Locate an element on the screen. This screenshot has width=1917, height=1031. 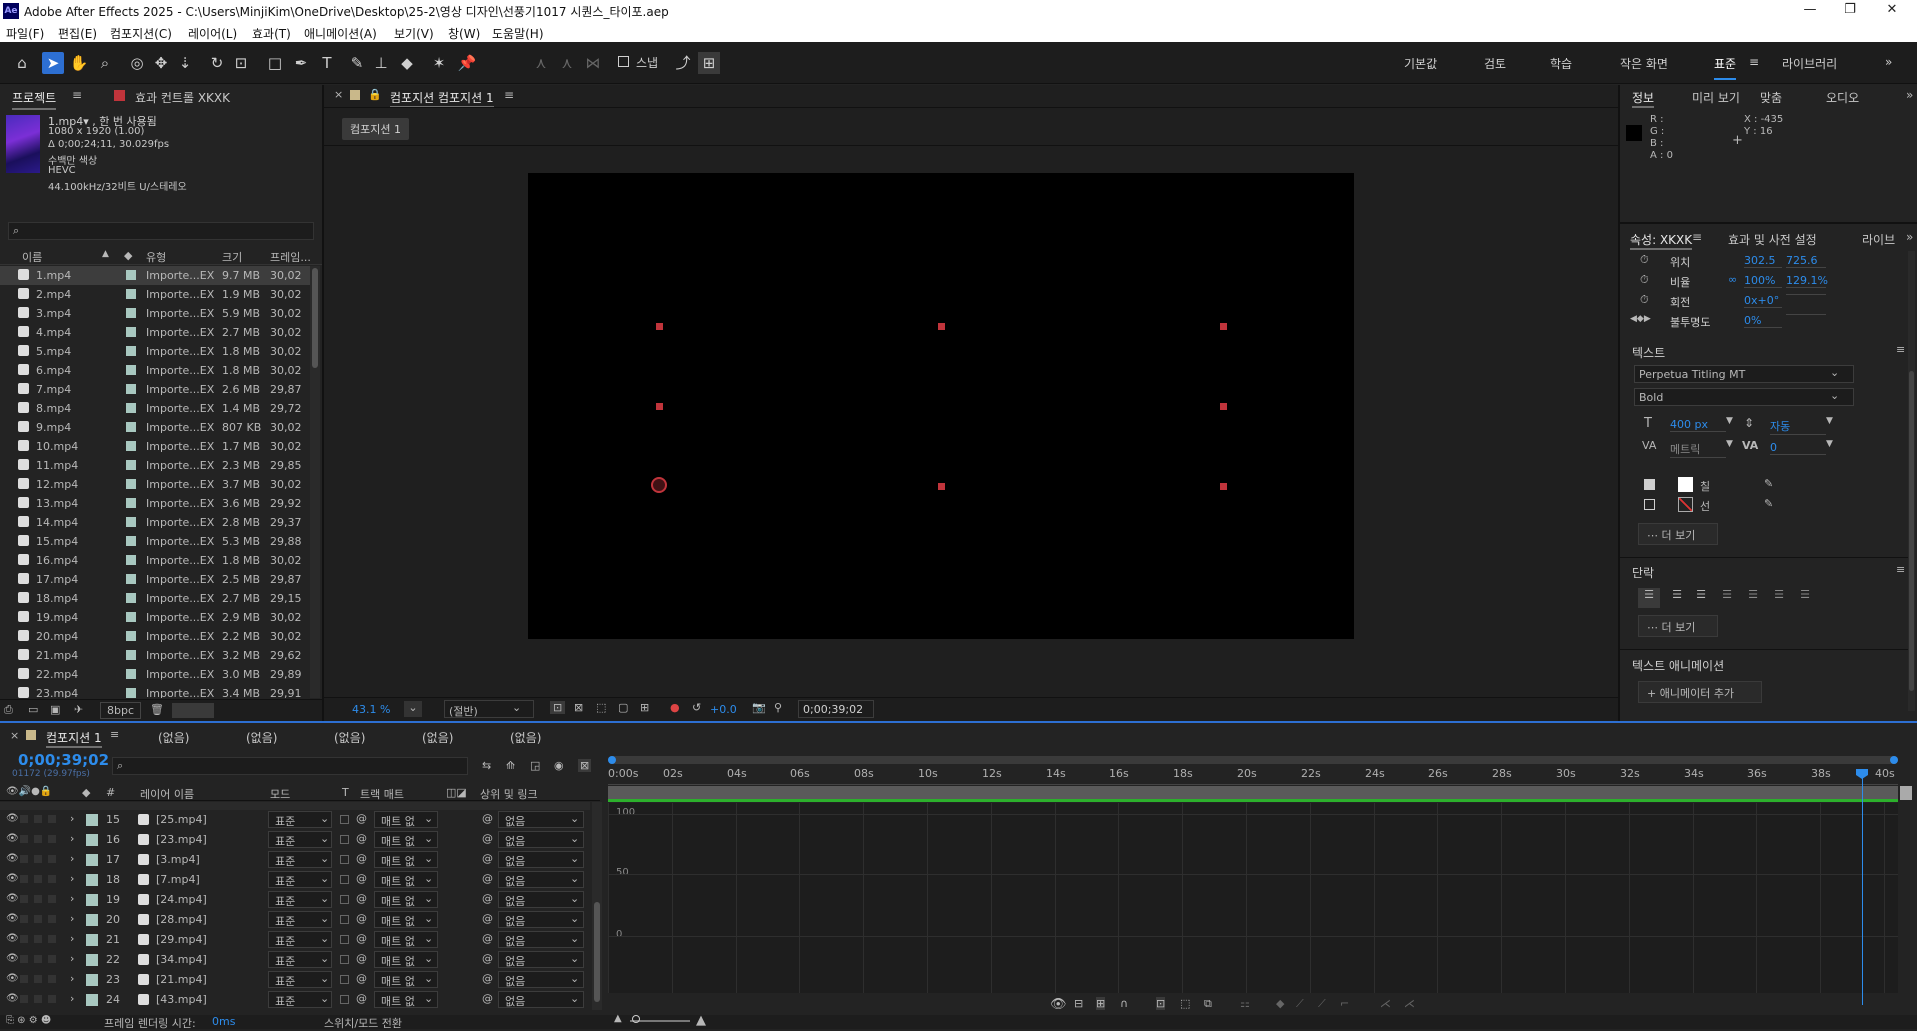
hand-tool-icon: ✋ is located at coordinates (79, 63).